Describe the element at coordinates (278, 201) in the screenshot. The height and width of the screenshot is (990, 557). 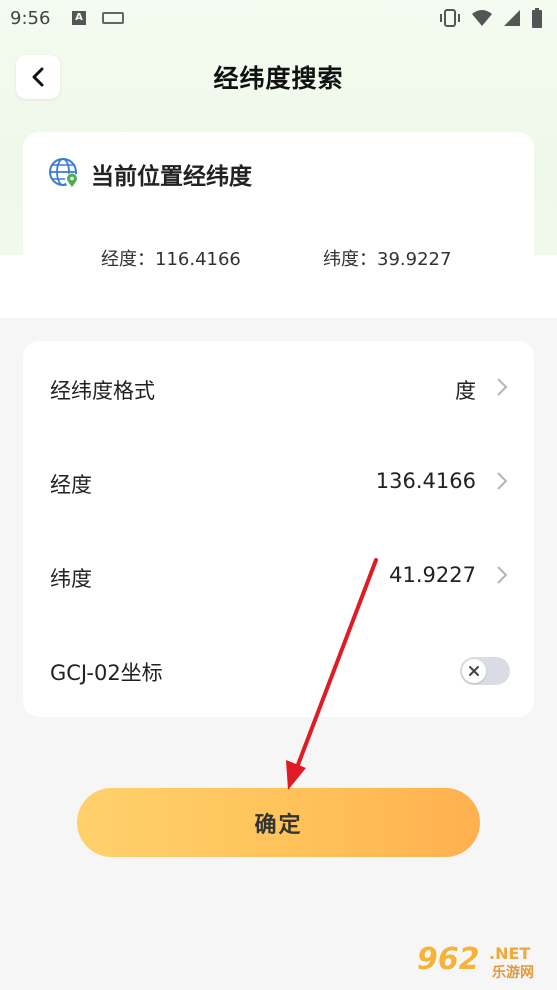
I see `current-location-card: 当前位置经纬度 经度：116.4166 纬度：39.9227` at that location.